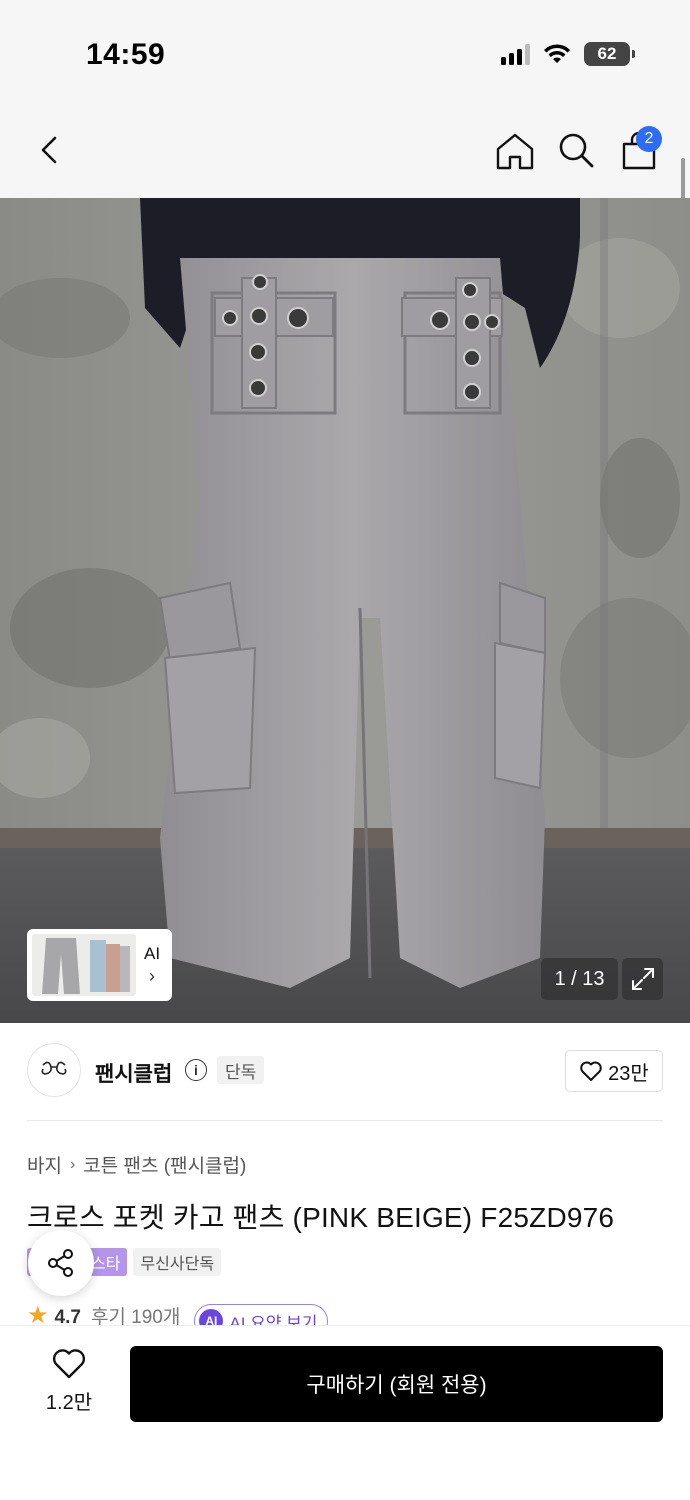 The width and height of the screenshot is (690, 1500). What do you see at coordinates (345, 149) in the screenshot?
I see `nav-bar` at bounding box center [345, 149].